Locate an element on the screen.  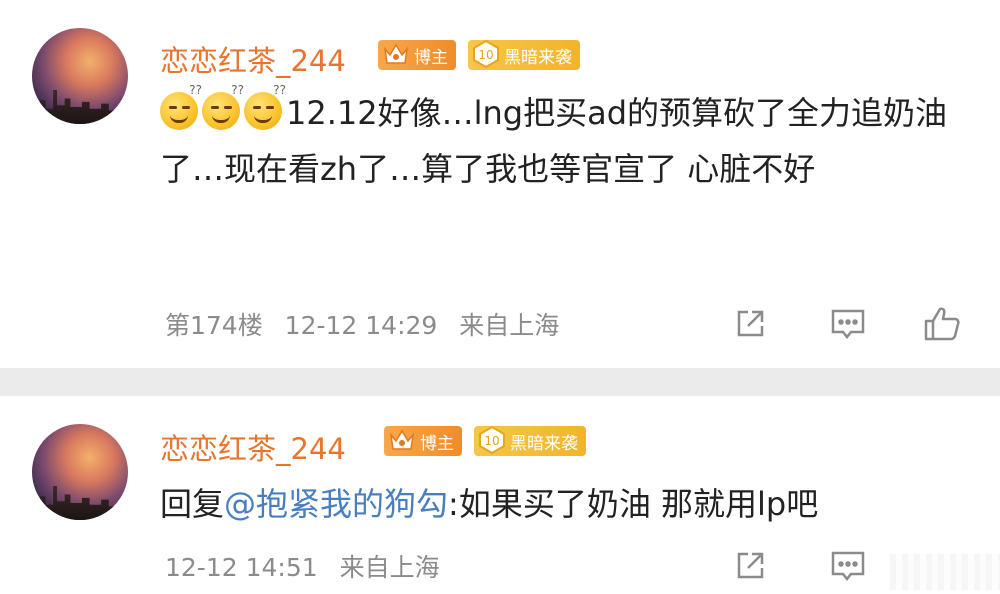
comment-text: 回复@抱紧我的狗勾:如果买了奶油 那就用lp吧 is located at coordinates (555, 504).